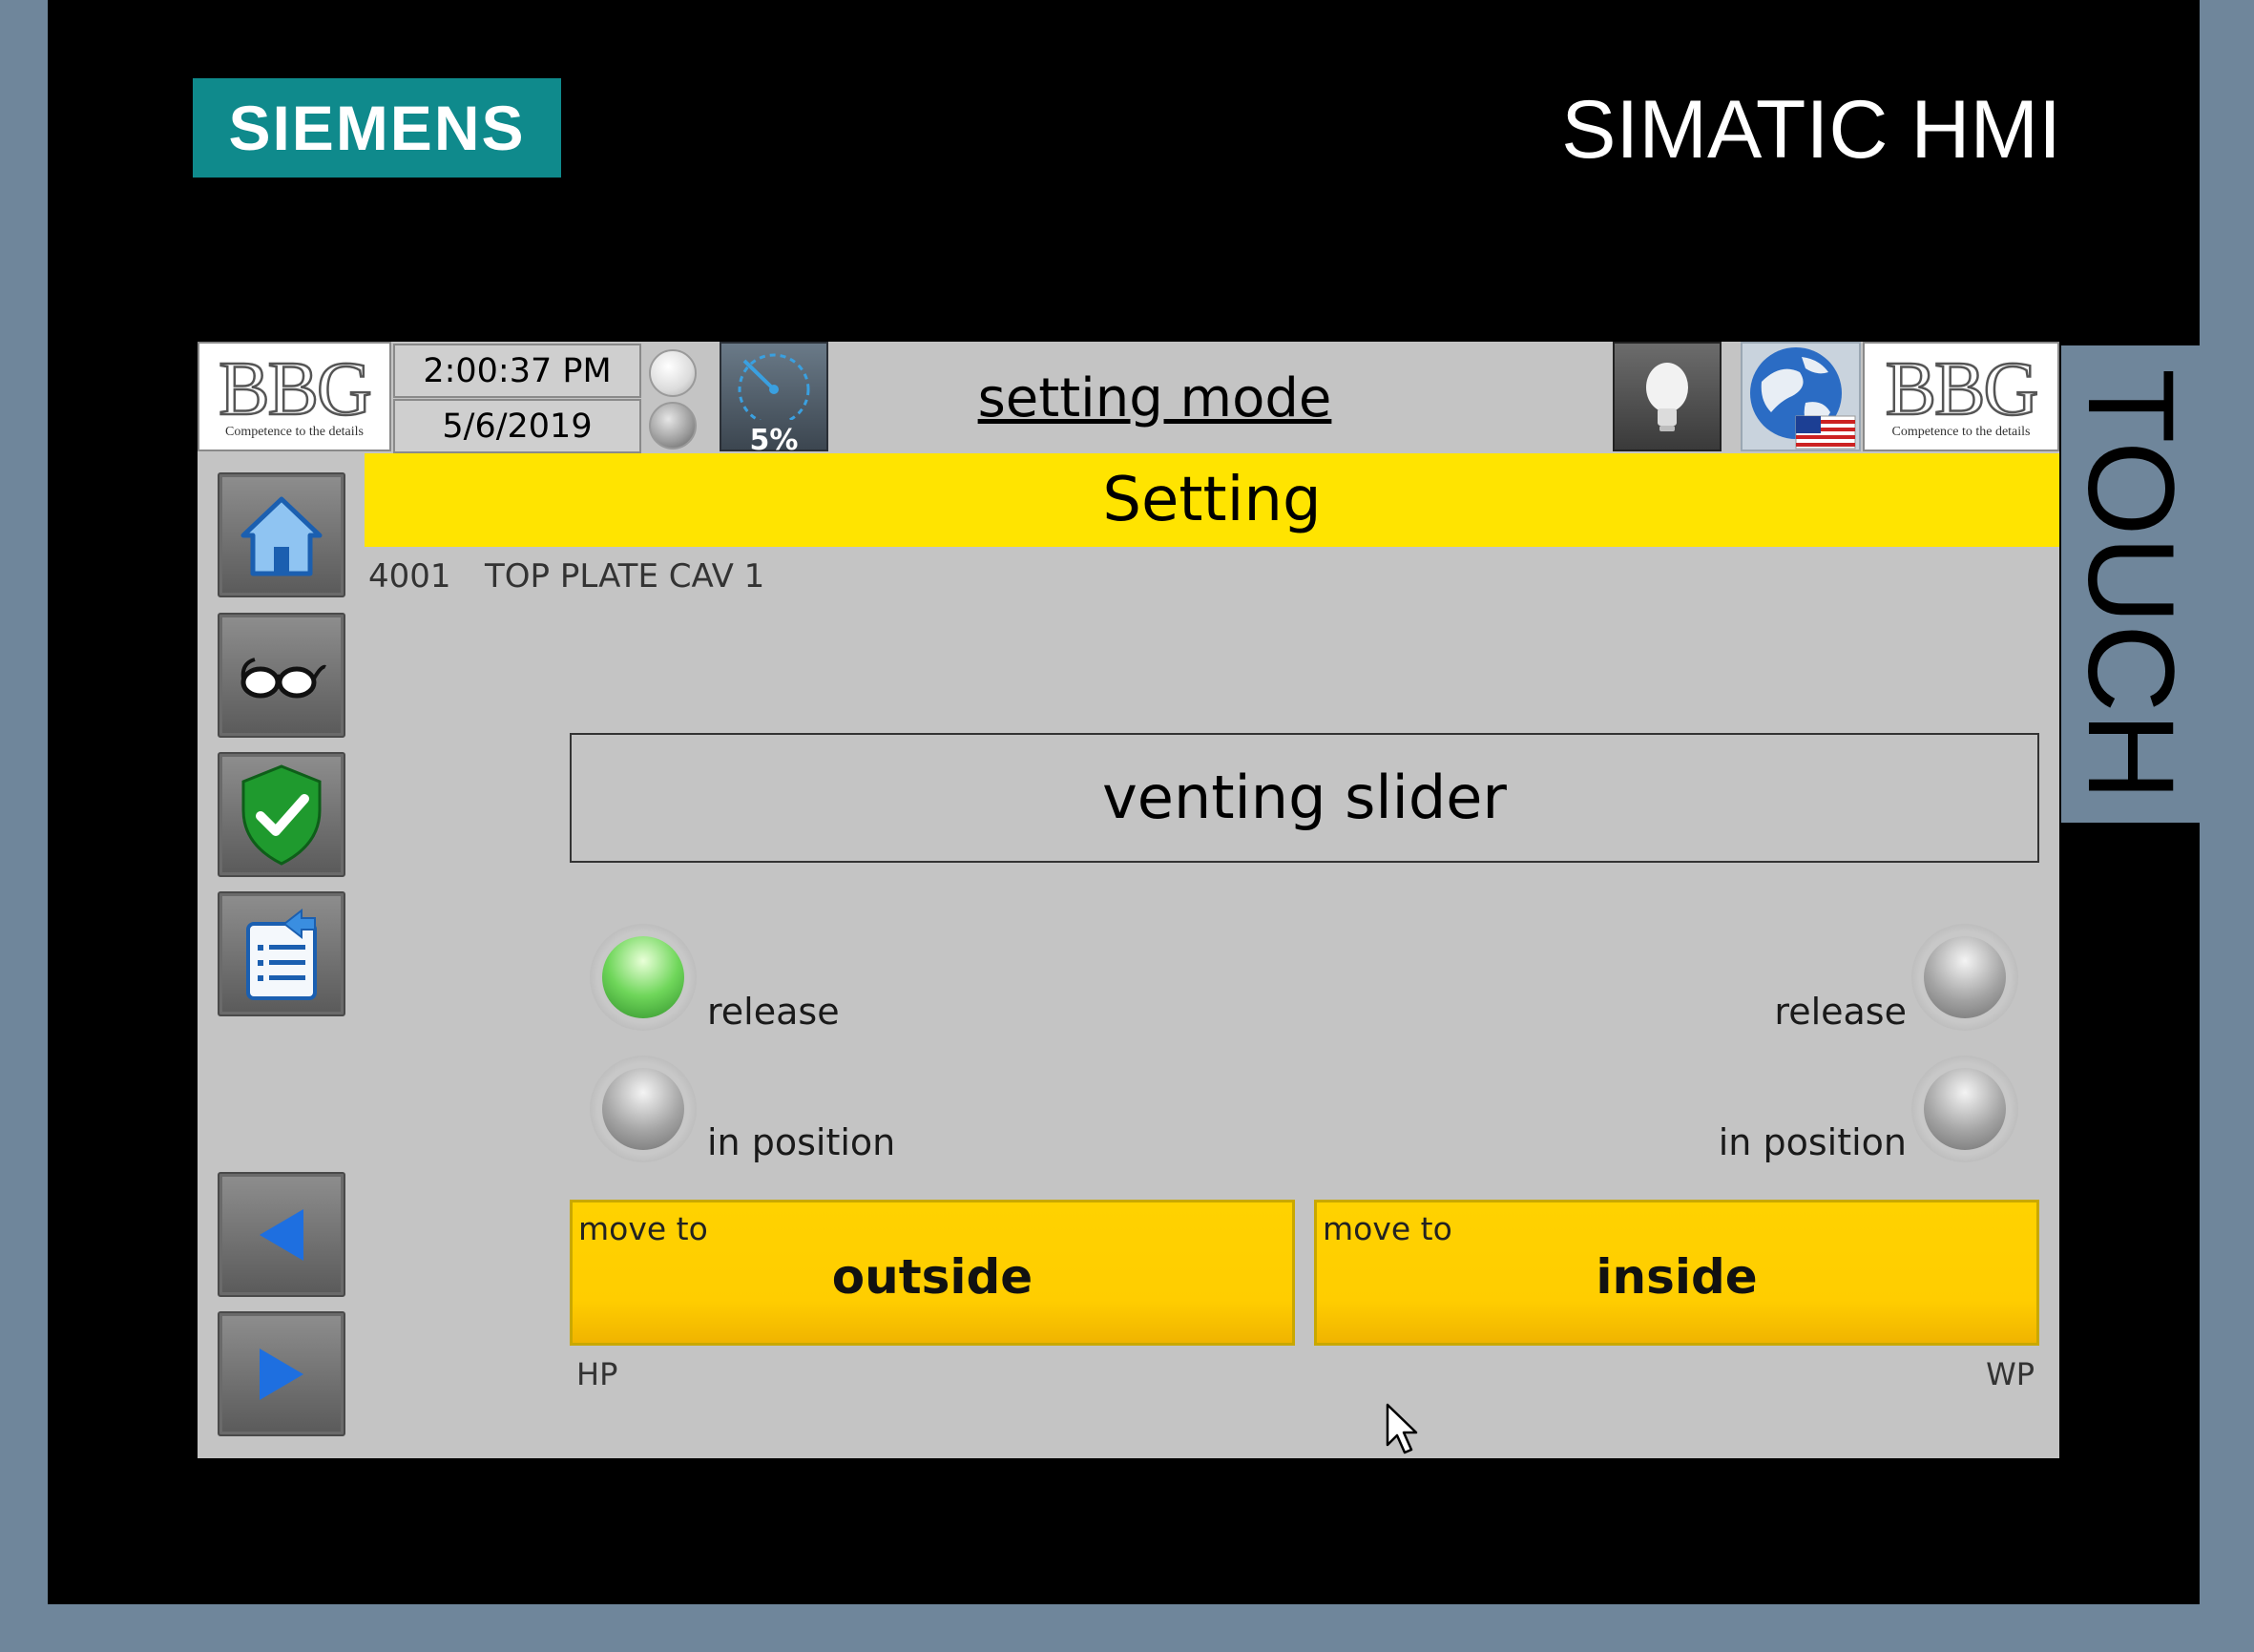  What do you see at coordinates (1840, 1012) in the screenshot?
I see `right-release-label: release` at bounding box center [1840, 1012].